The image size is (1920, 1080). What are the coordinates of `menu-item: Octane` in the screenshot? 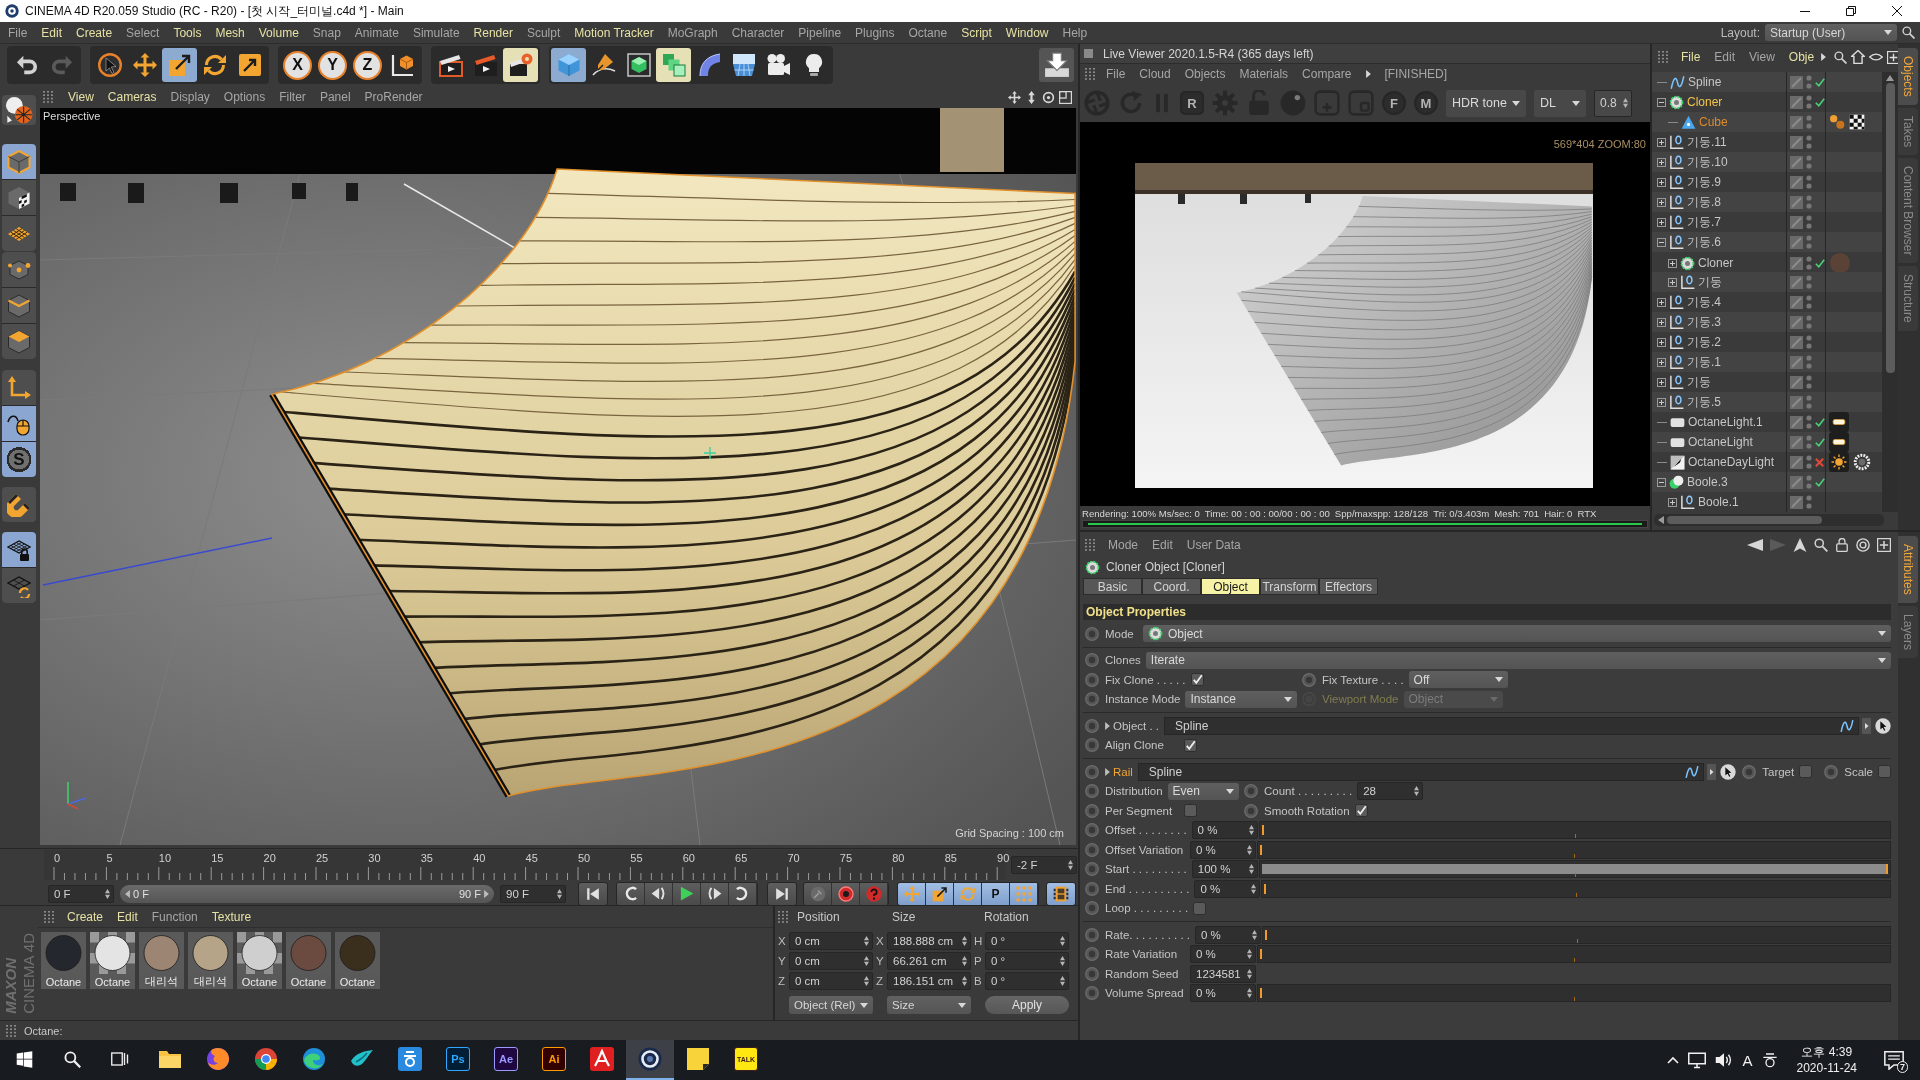 It's located at (928, 32).